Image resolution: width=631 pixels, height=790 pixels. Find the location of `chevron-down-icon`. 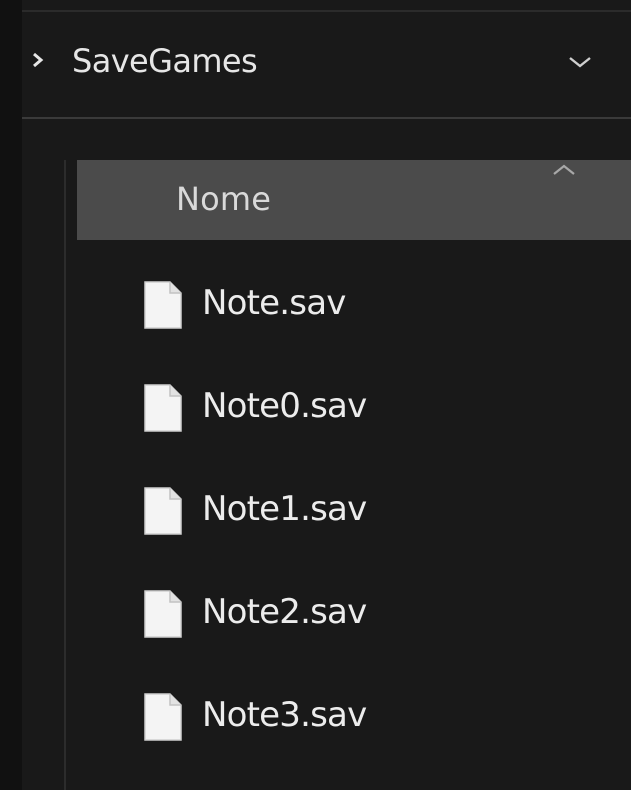

chevron-down-icon is located at coordinates (580, 62).